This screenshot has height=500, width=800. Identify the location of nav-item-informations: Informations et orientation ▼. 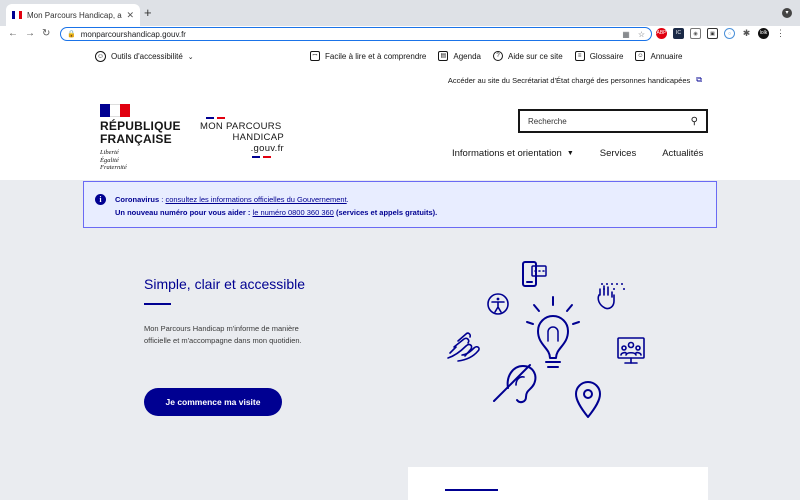
(513, 153).